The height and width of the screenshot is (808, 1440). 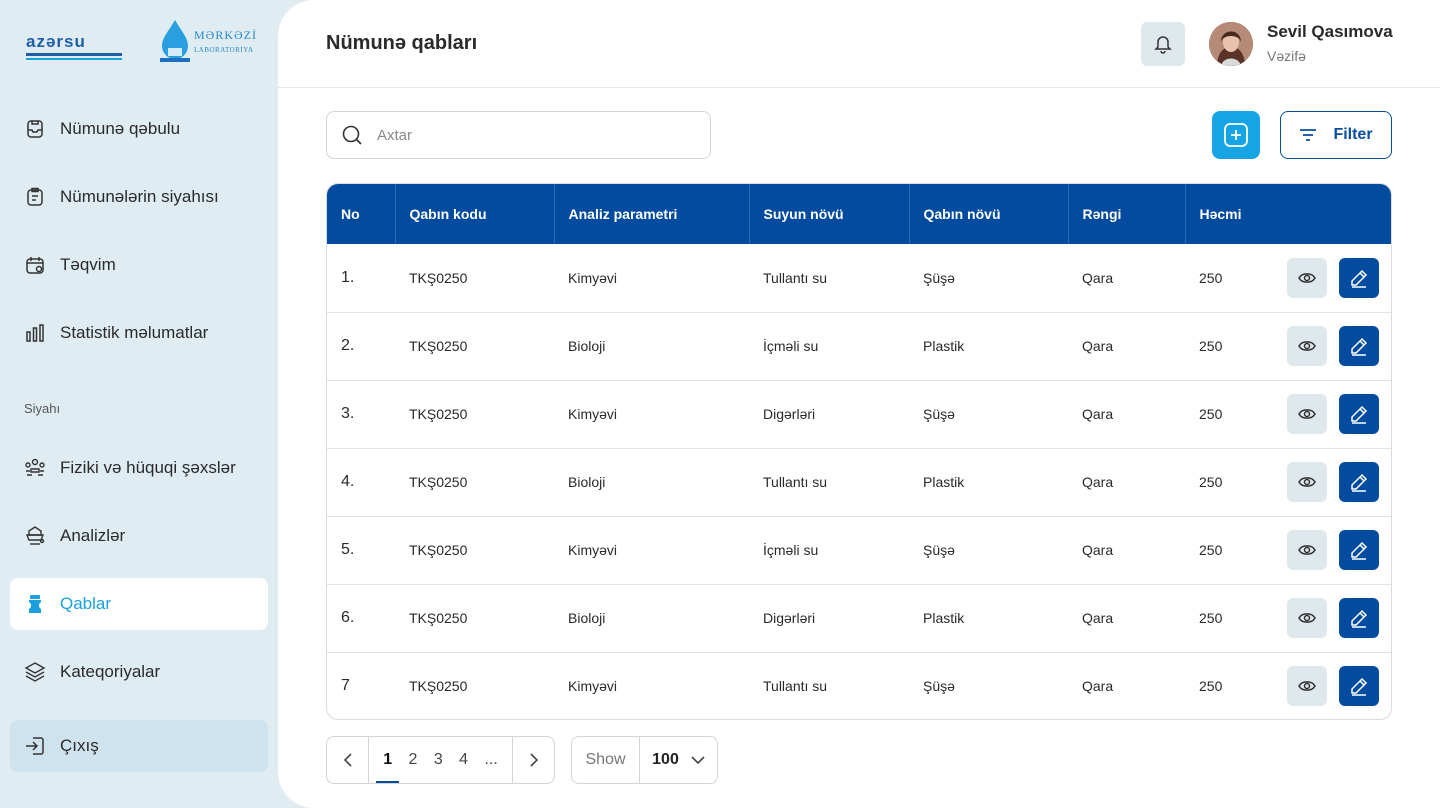 What do you see at coordinates (35, 746) in the screenshot?
I see `logout-icon` at bounding box center [35, 746].